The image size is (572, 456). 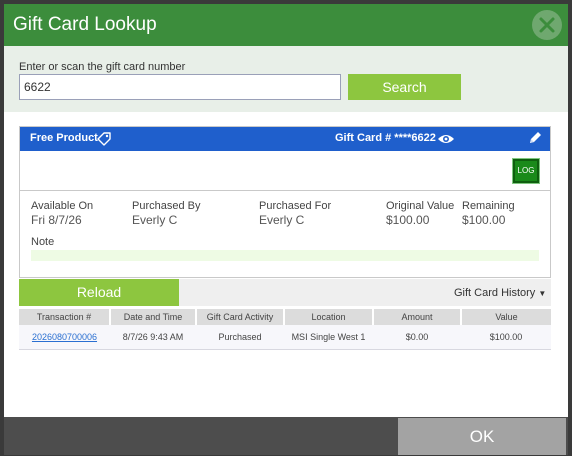 I want to click on log-button: LOG, so click(x=526, y=171).